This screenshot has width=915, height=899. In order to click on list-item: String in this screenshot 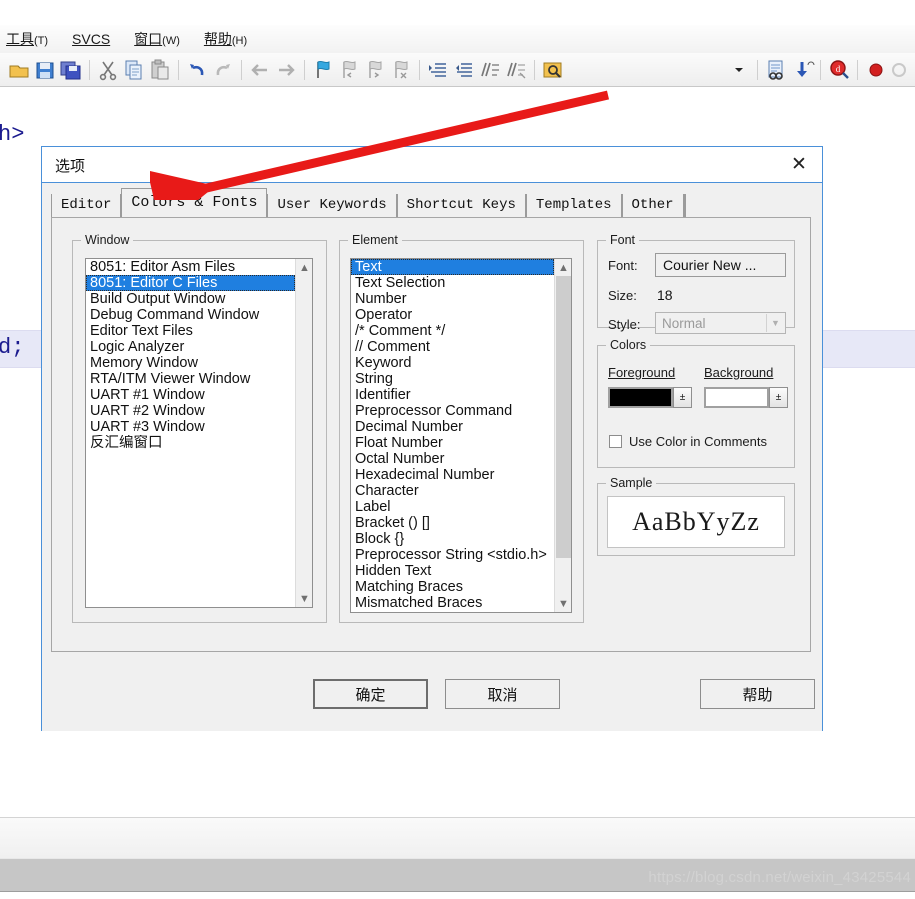, I will do `click(452, 379)`.